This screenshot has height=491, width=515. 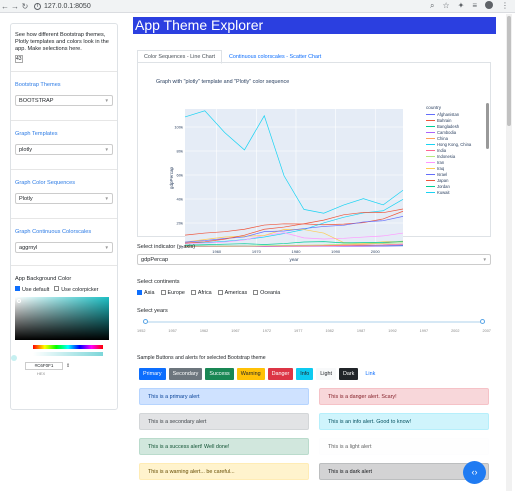 What do you see at coordinates (432, 6) in the screenshot?
I see `zoom-icon: ⌕` at bounding box center [432, 6].